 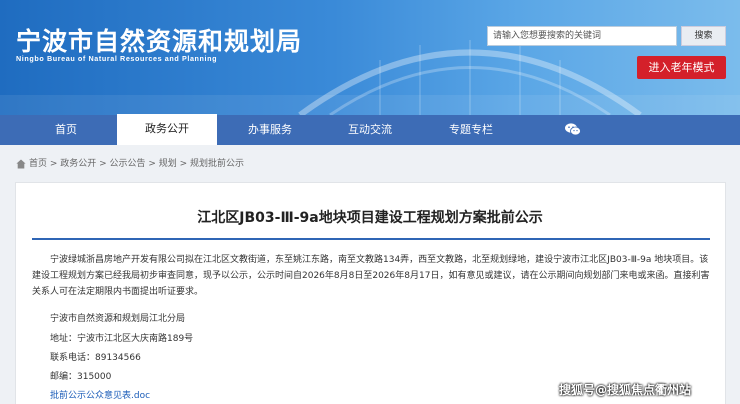 What do you see at coordinates (95, 358) in the screenshot?
I see `article-phone: 联系电话：89134566` at bounding box center [95, 358].